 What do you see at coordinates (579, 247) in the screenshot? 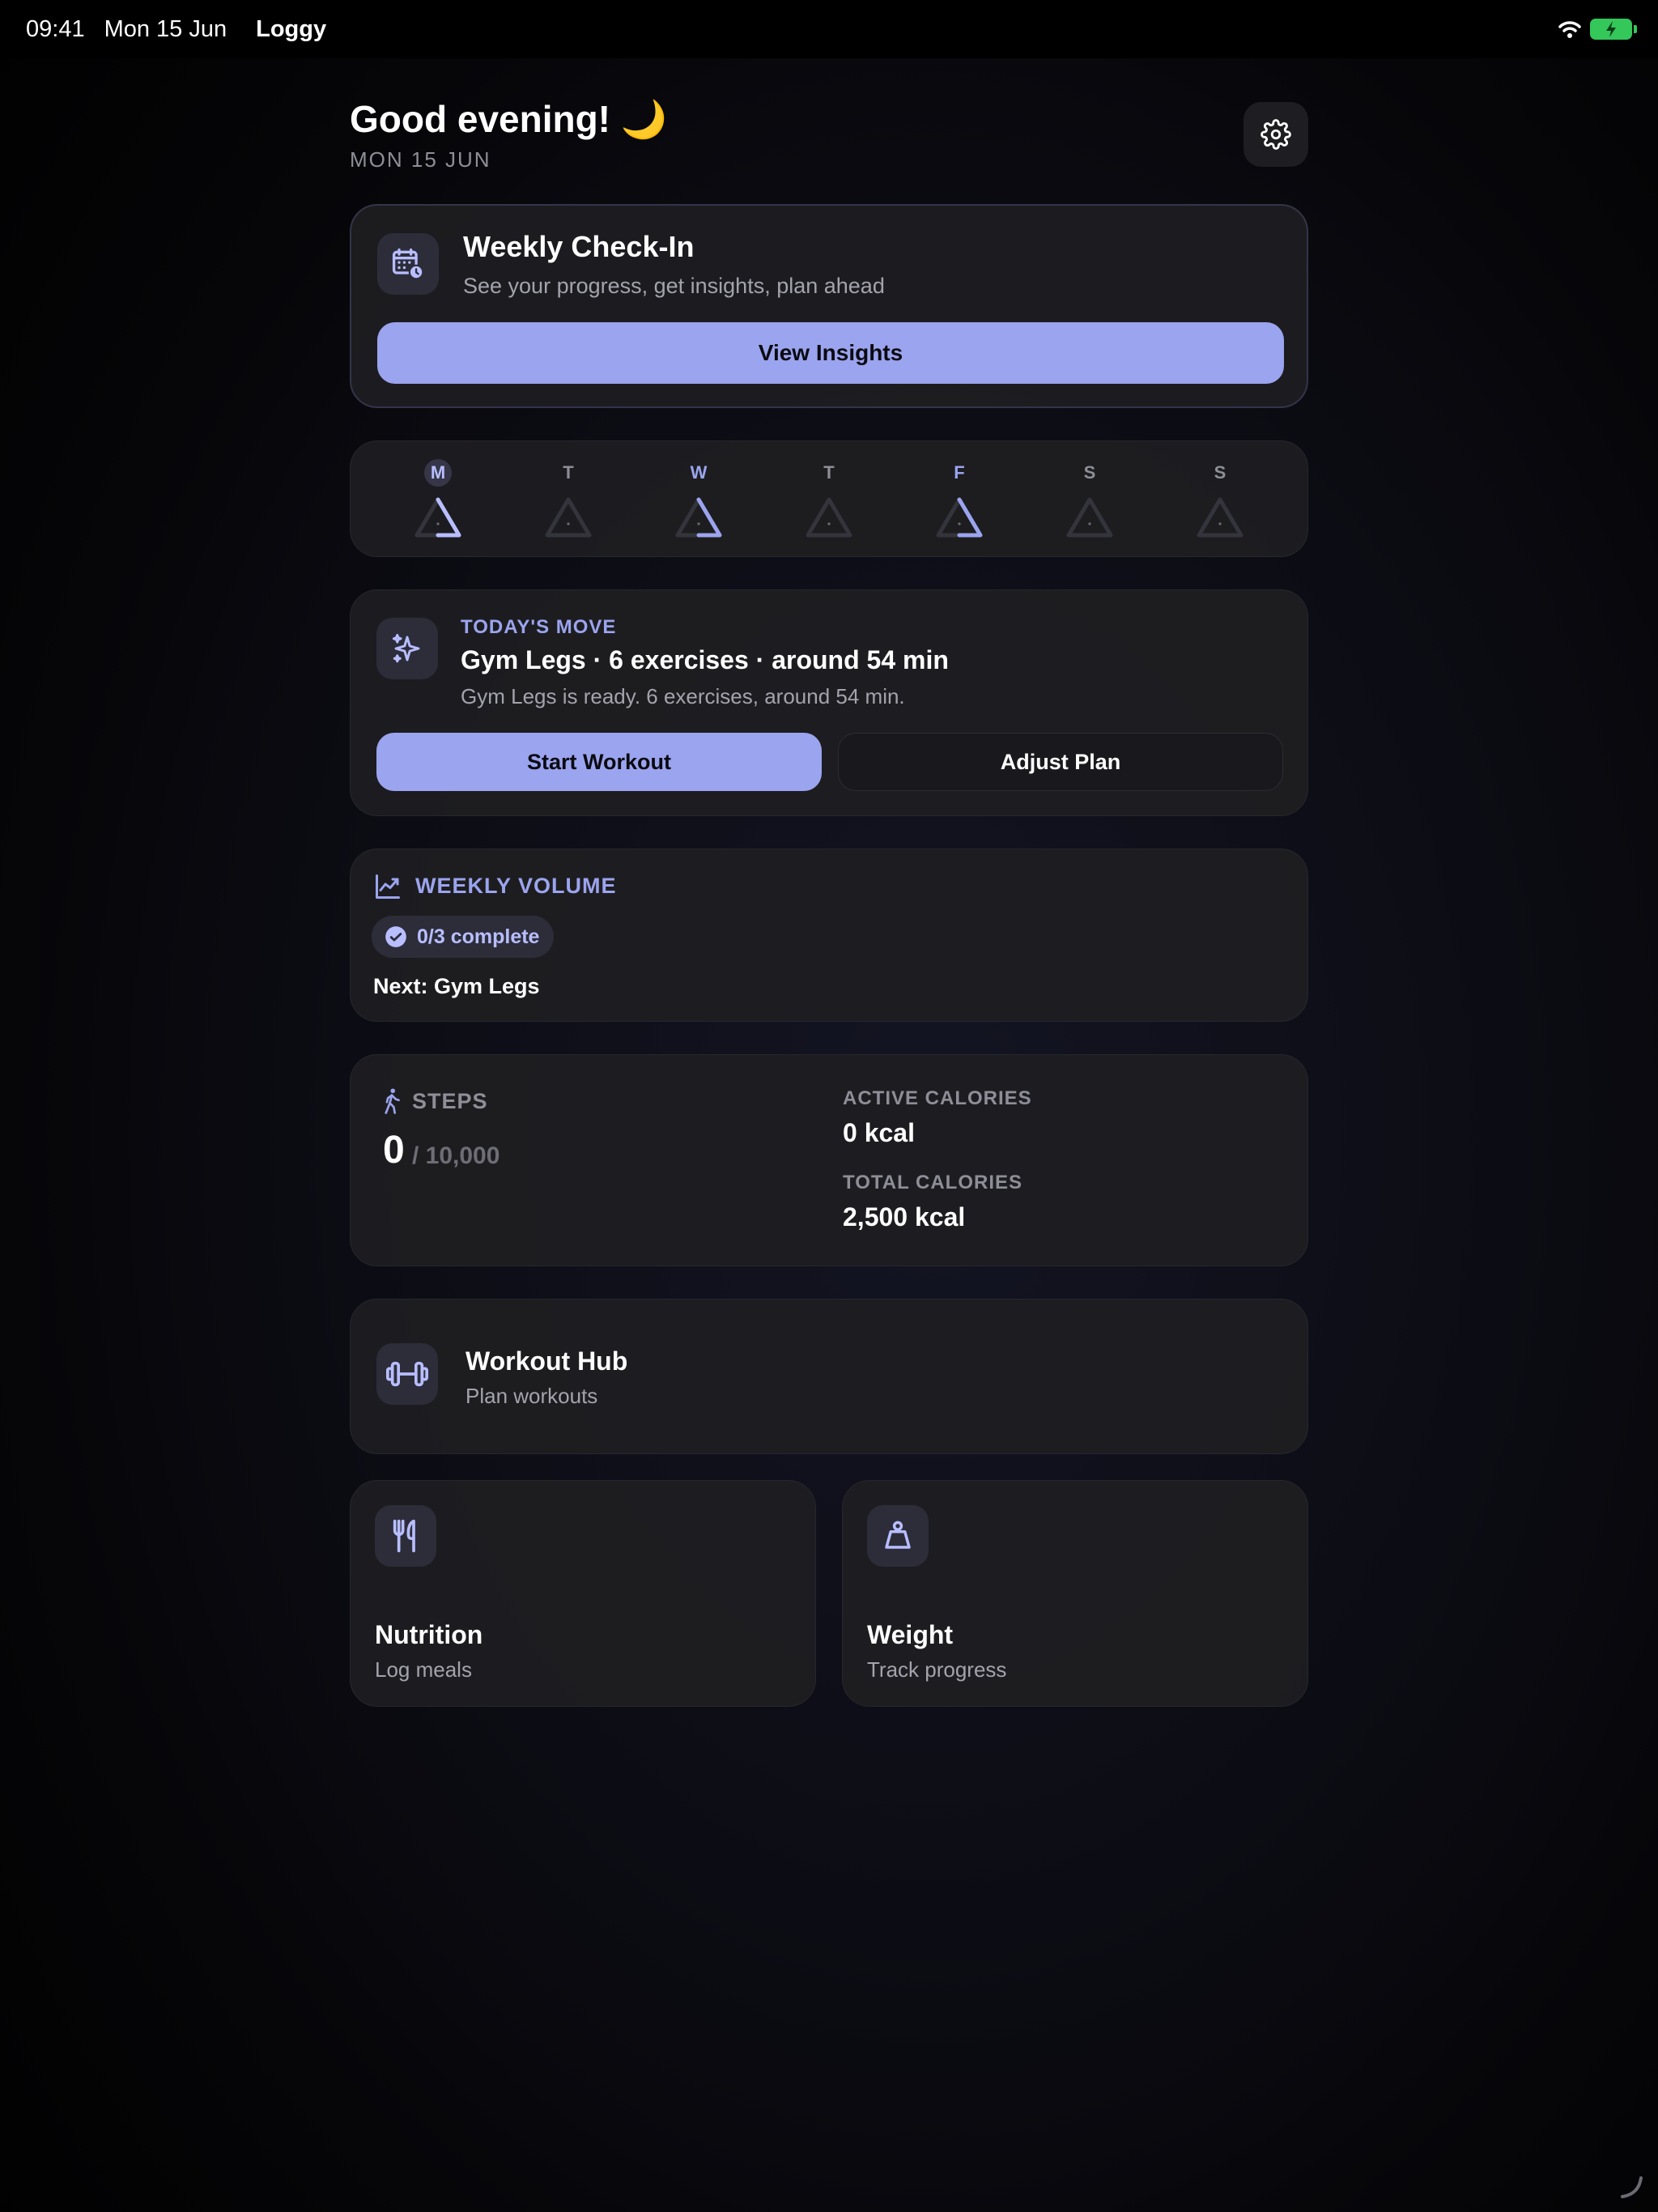
I see `checkin-title: Weekly Check-In` at bounding box center [579, 247].